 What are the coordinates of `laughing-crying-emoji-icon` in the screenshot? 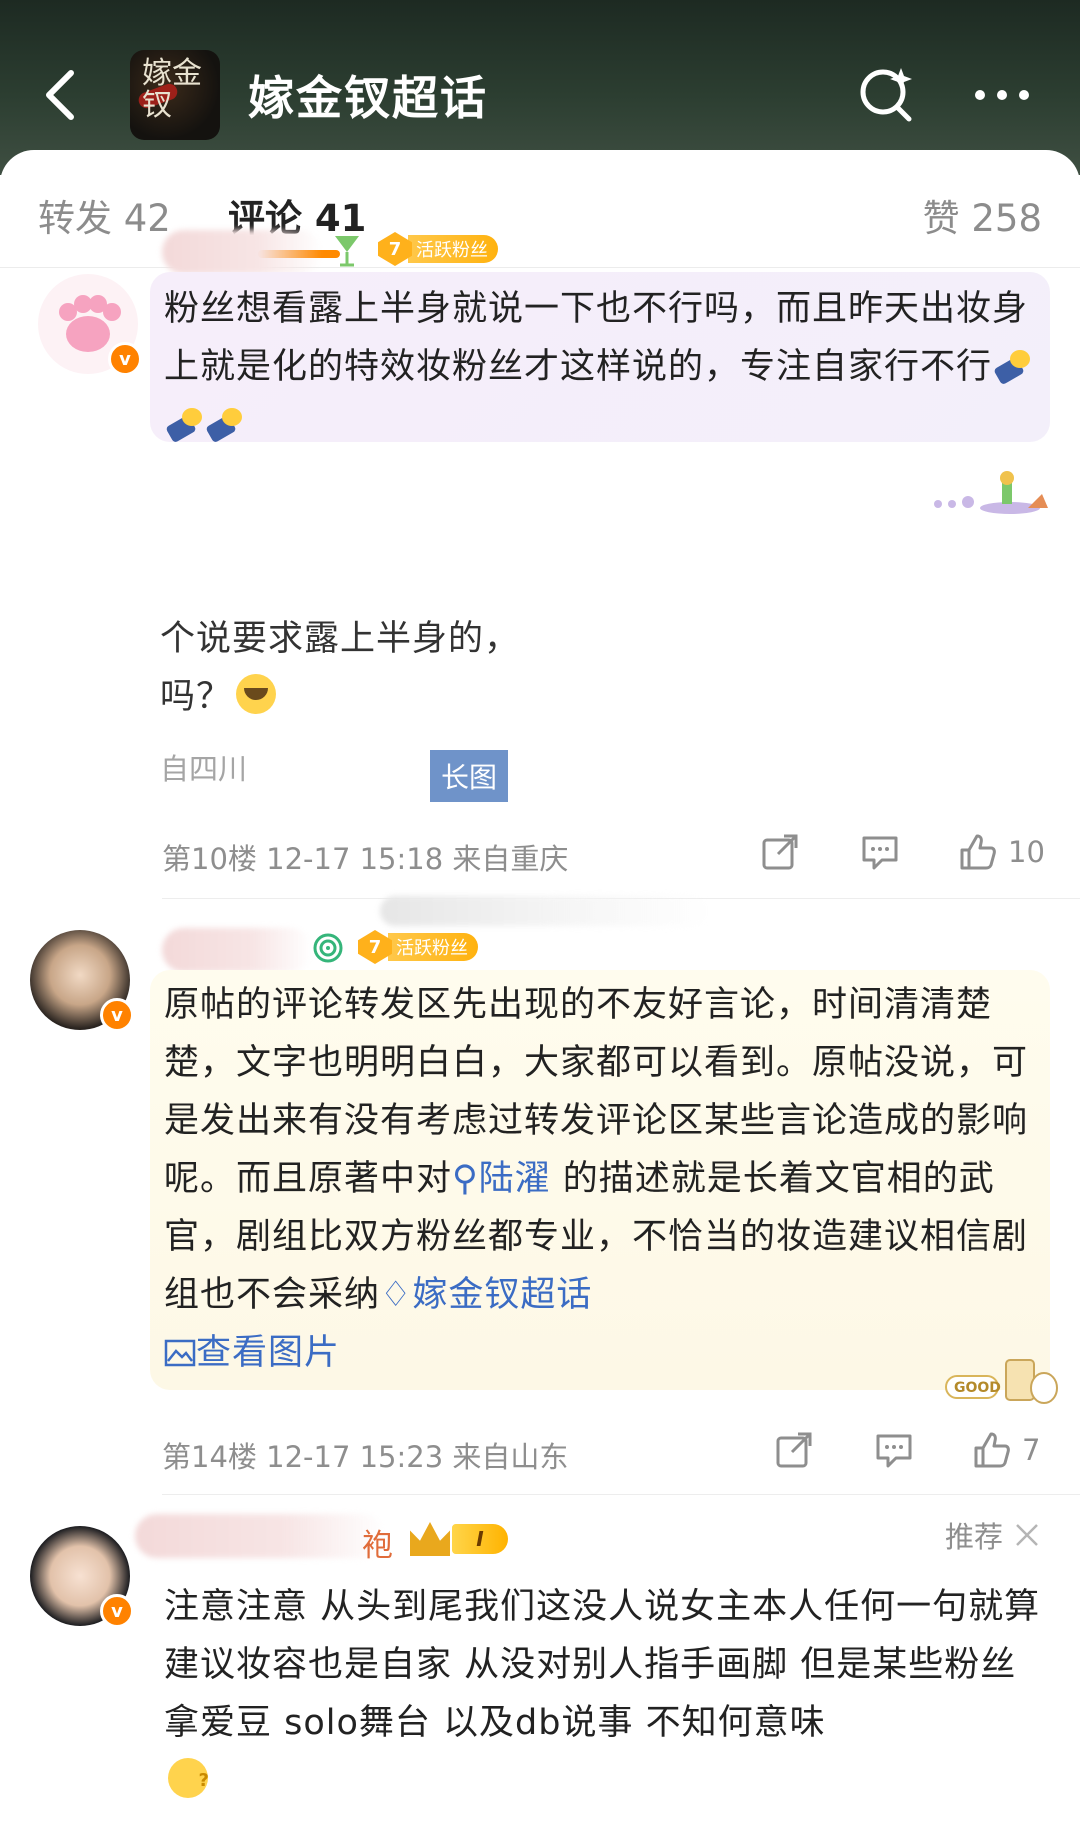 It's located at (256, 694).